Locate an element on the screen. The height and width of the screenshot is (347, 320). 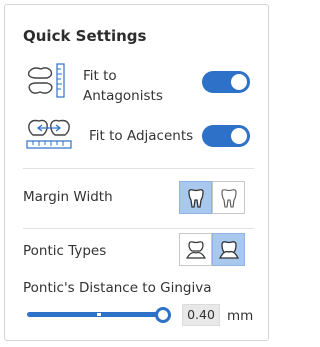
panel-title: Quick Settings is located at coordinates (85, 36).